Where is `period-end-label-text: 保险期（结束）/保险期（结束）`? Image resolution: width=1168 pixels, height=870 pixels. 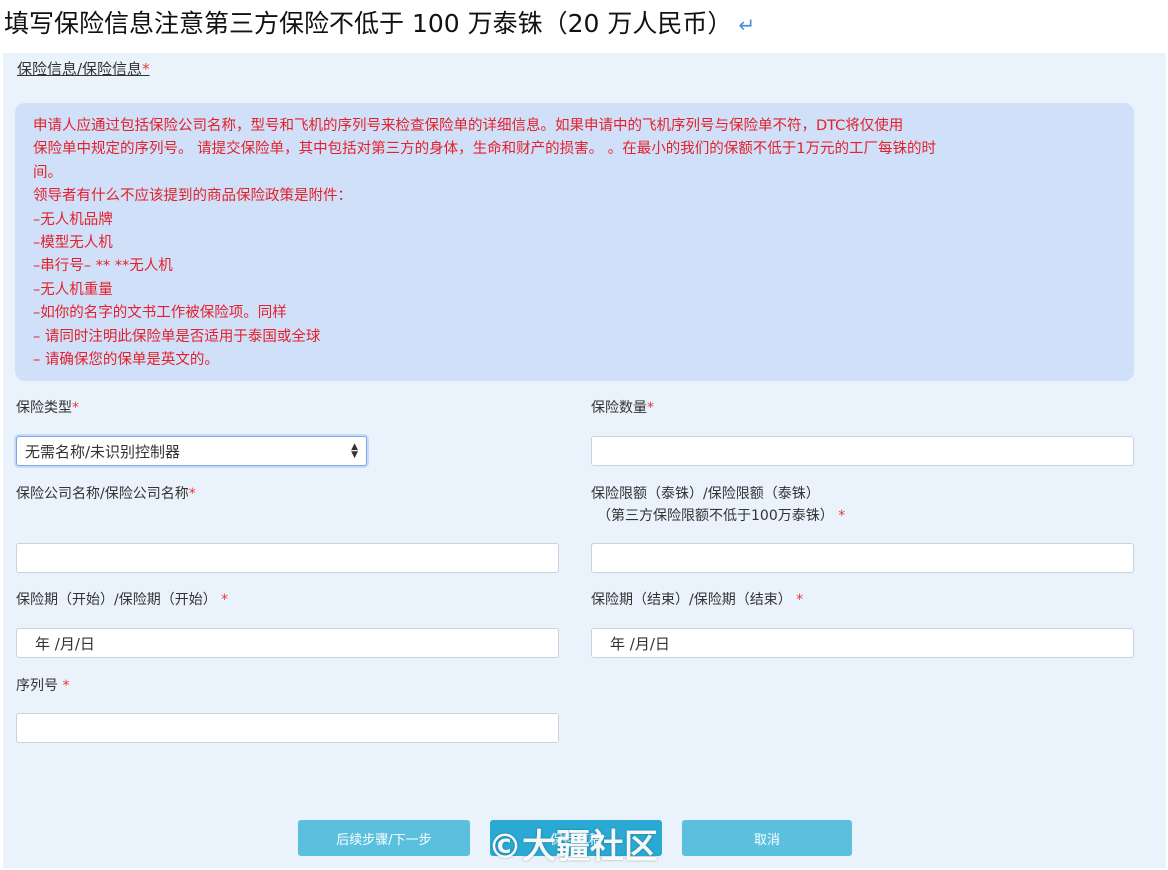
period-end-label-text: 保险期（结束）/保险期（结束） is located at coordinates (691, 600).